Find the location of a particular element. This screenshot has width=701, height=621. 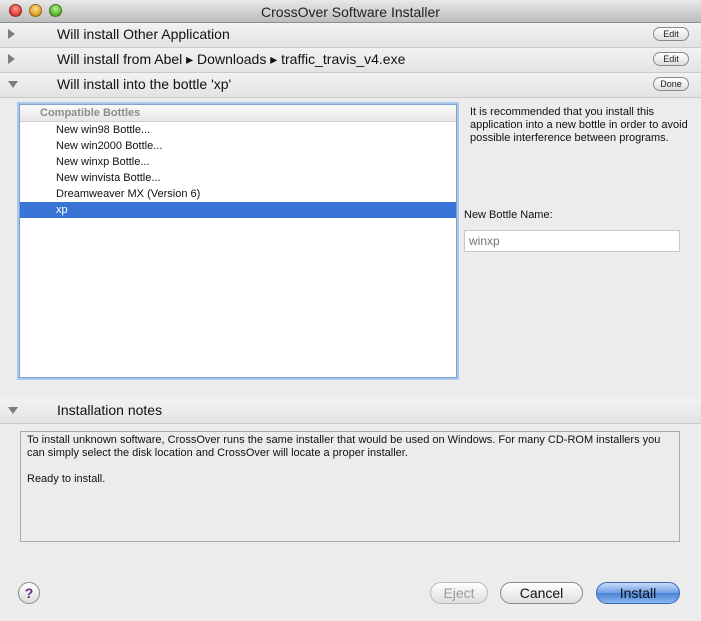

bottle-item-selected: xp is located at coordinates (238, 210).